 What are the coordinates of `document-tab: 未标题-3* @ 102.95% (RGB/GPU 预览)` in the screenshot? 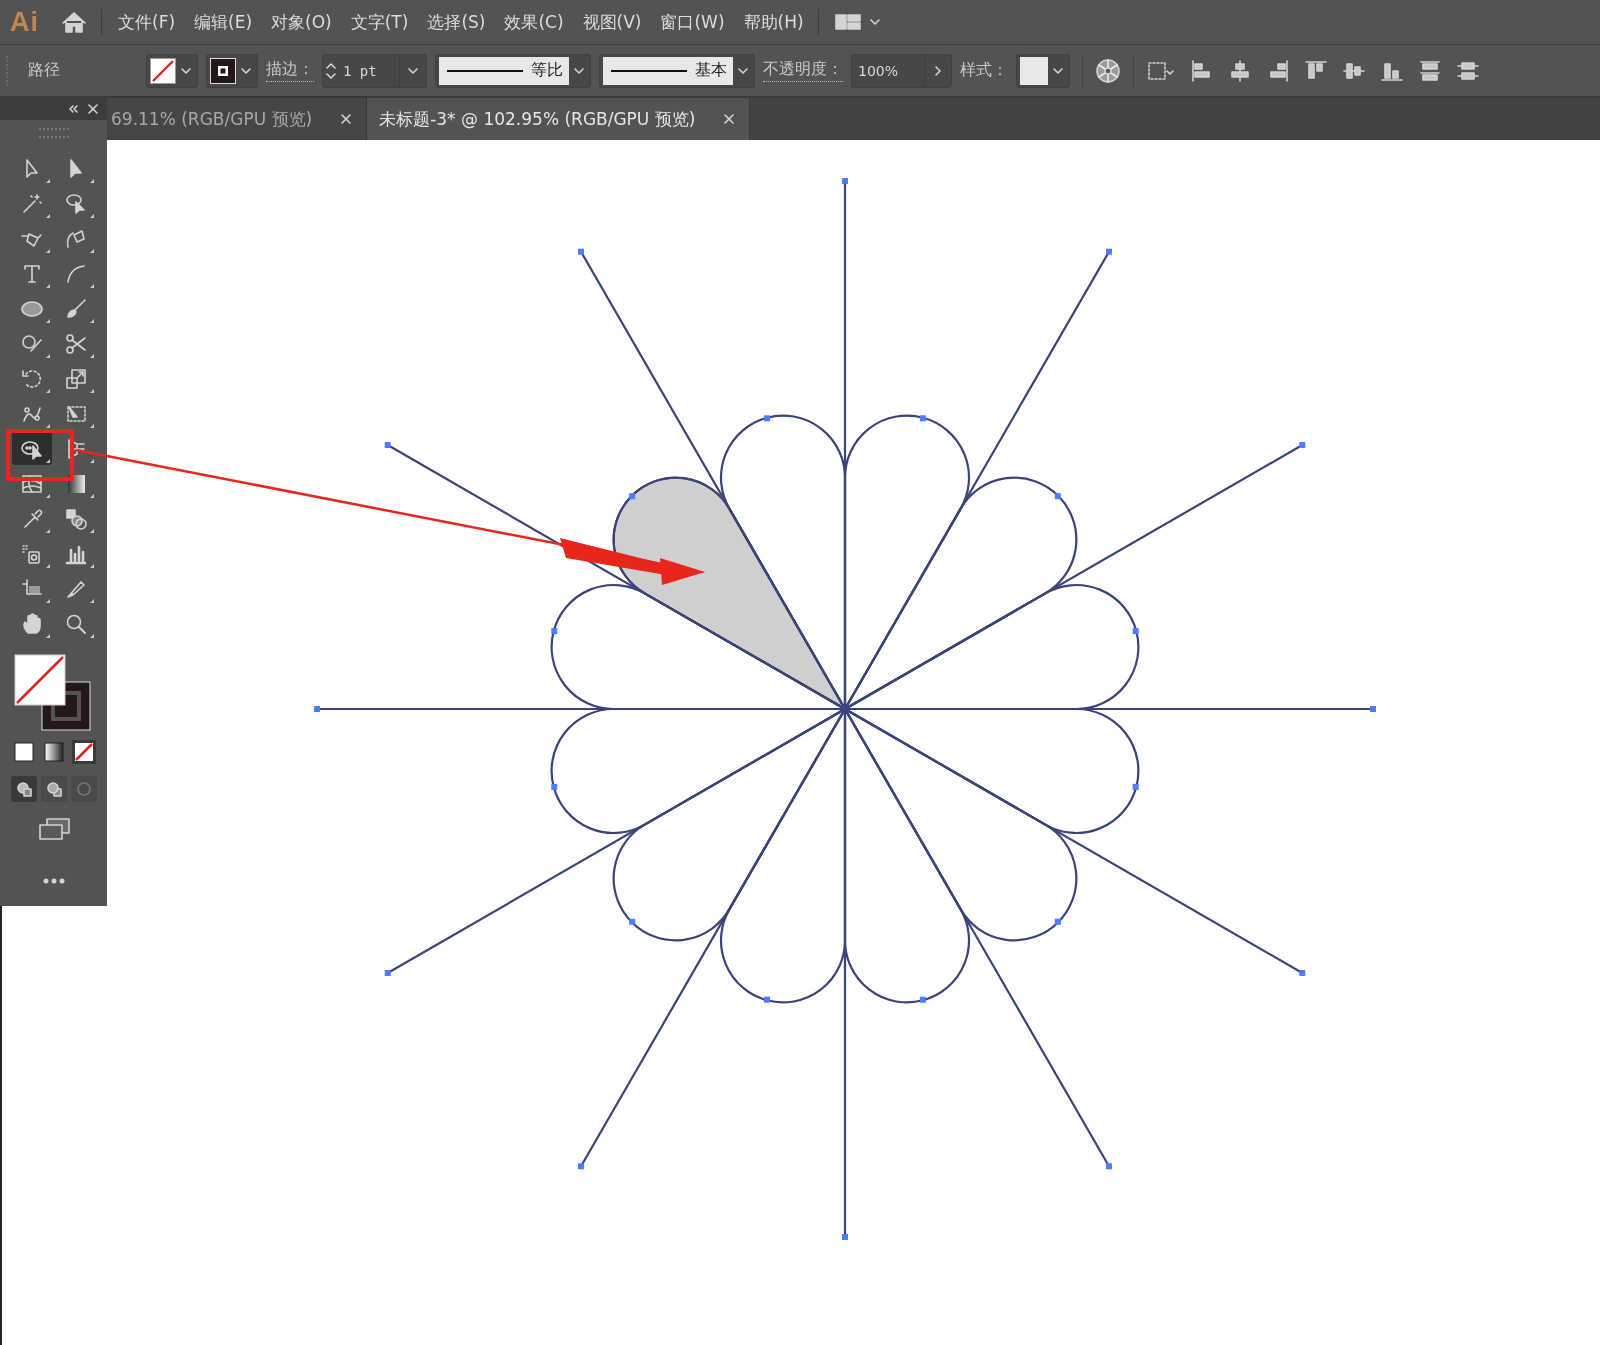 It's located at (559, 119).